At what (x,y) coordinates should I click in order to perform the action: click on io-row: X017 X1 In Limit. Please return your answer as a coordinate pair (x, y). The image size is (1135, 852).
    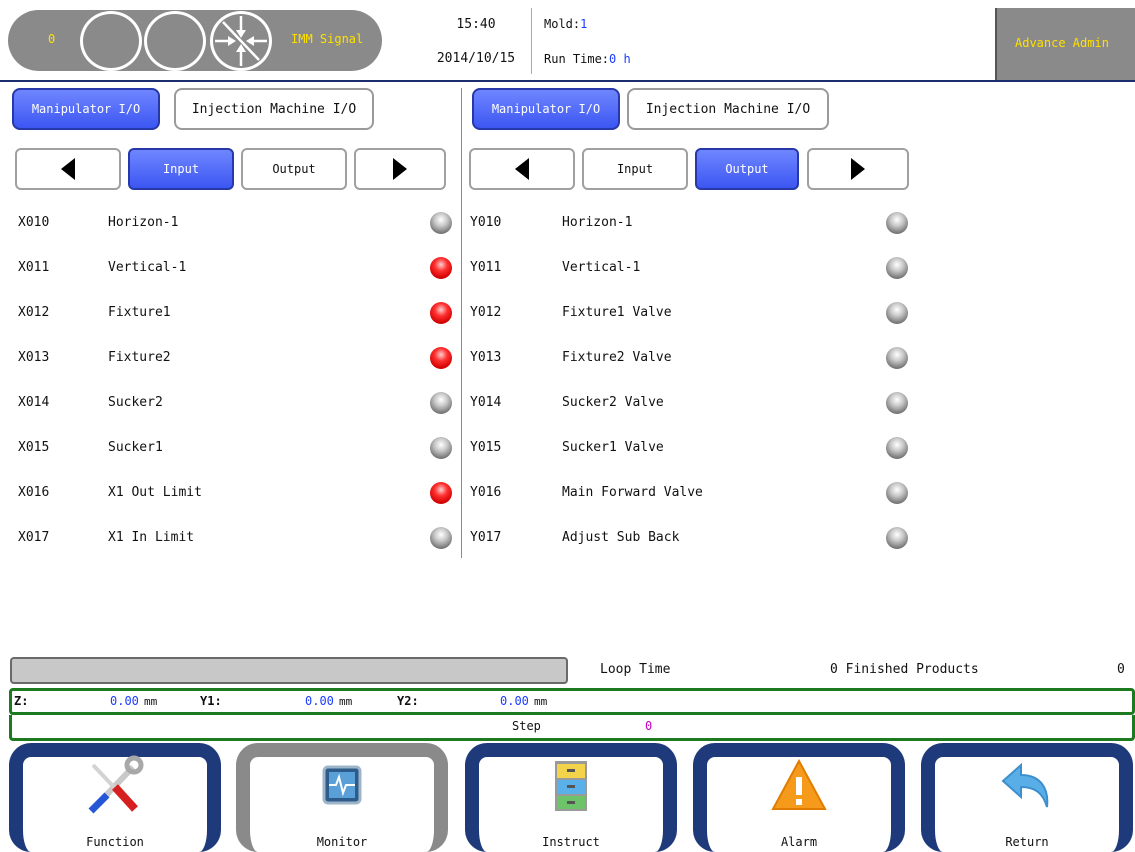
    Looking at the image, I should click on (230, 538).